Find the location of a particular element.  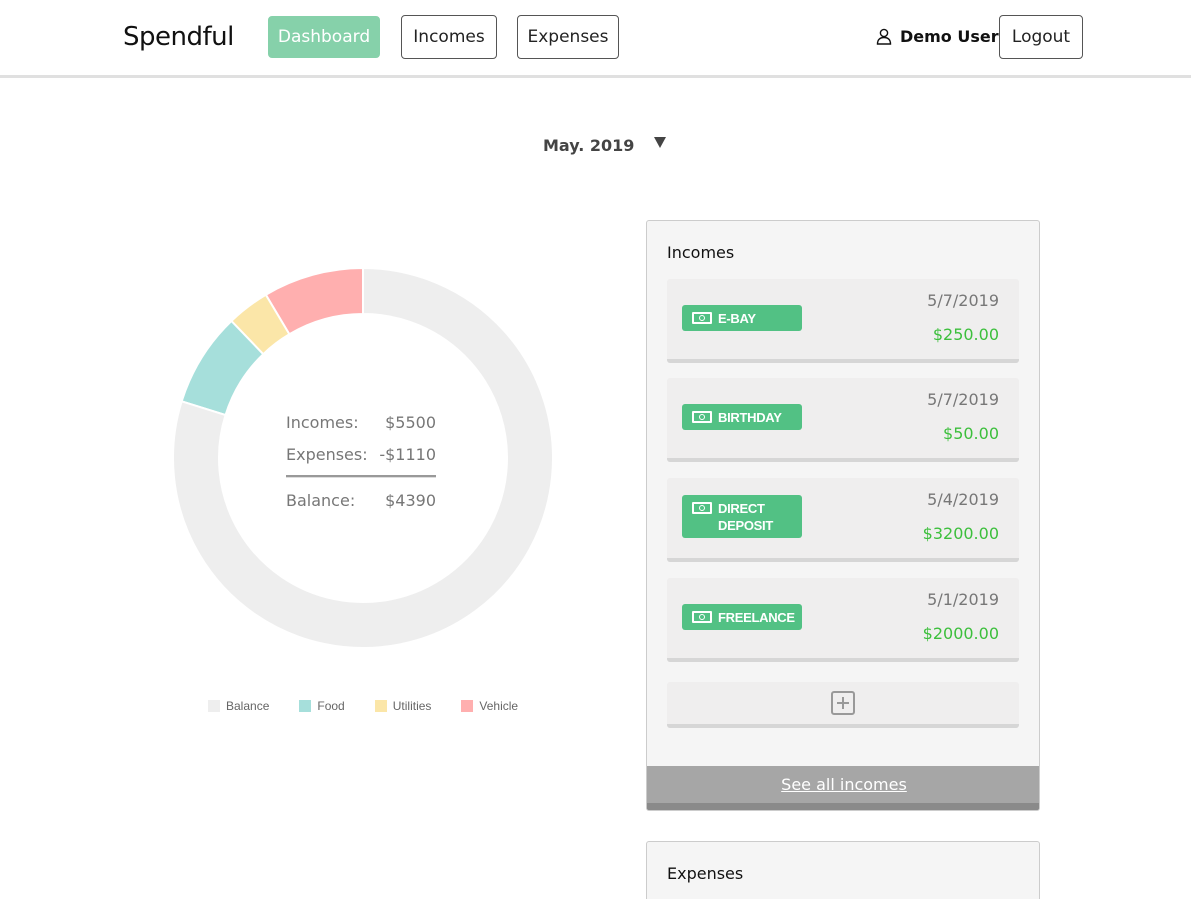

legend-item-food: Food is located at coordinates (322, 706).